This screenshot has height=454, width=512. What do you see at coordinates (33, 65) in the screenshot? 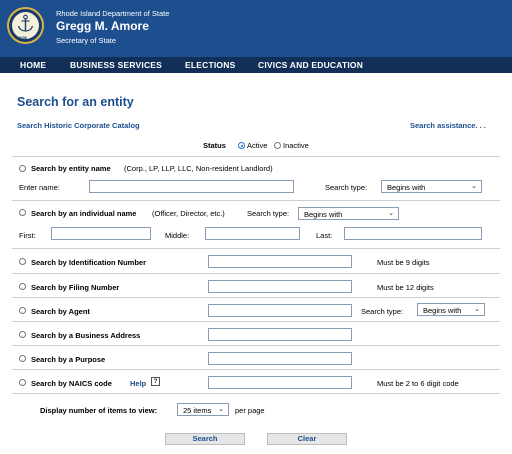
I see `nav-item-home: HOME` at bounding box center [33, 65].